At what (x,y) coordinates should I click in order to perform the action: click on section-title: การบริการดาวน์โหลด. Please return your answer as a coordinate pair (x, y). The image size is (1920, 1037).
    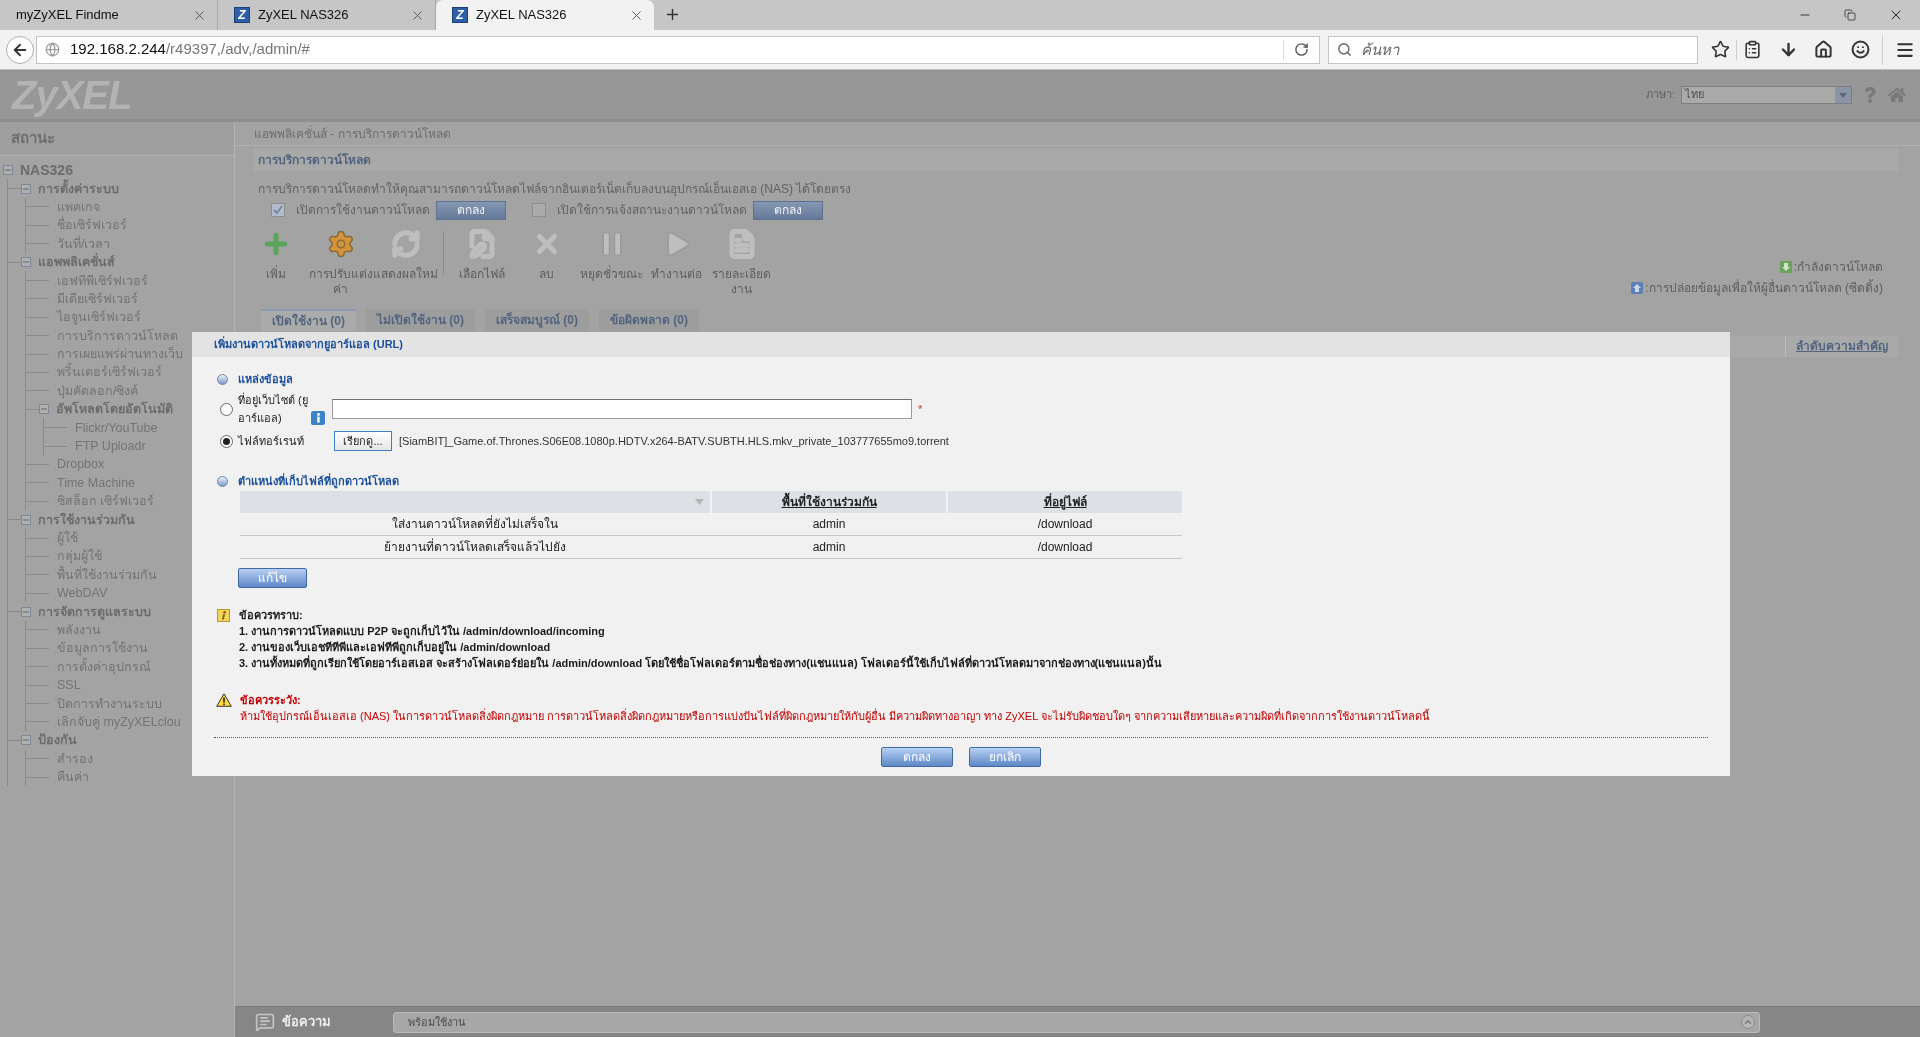
    Looking at the image, I should click on (1076, 160).